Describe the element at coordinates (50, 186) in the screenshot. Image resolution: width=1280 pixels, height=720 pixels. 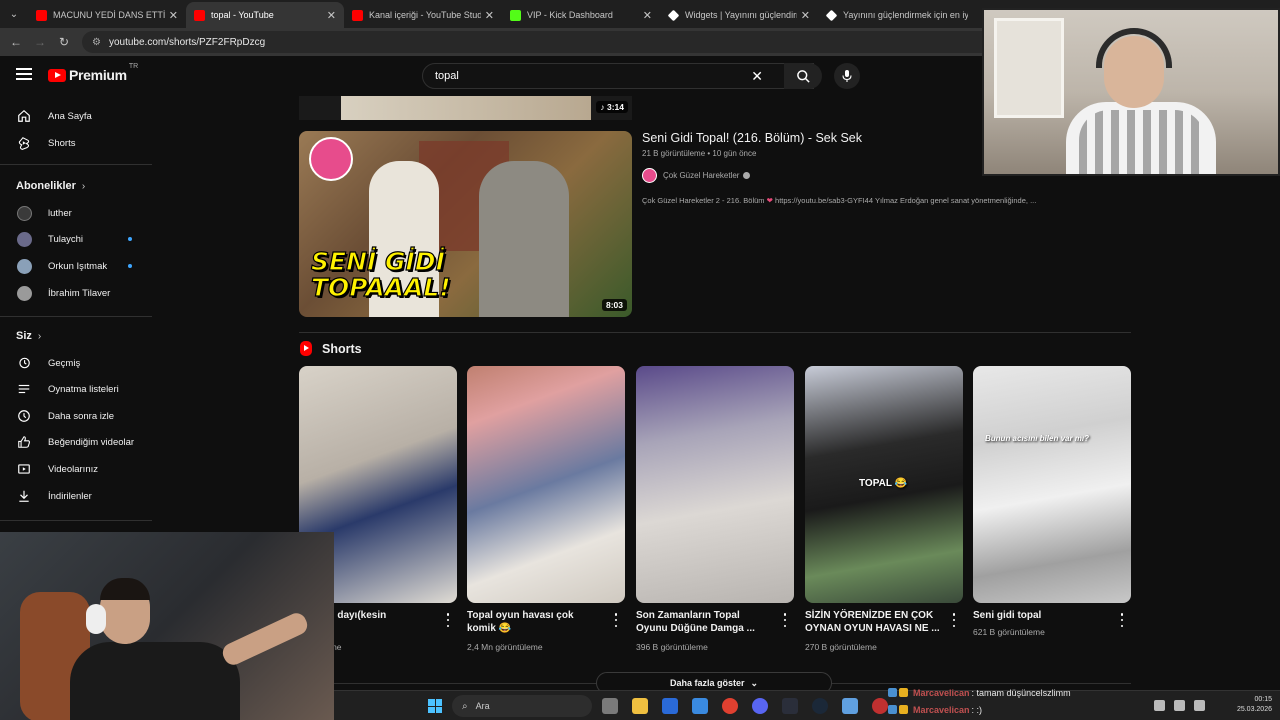
I see `subscriptions-heading: Abonelikler ›` at that location.